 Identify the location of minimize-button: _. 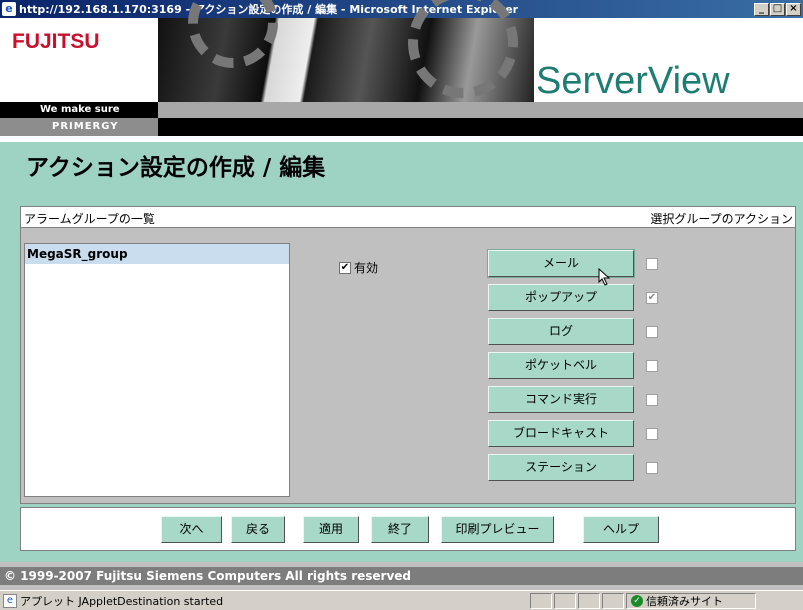
(761, 9).